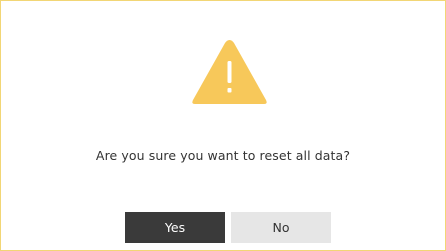  I want to click on no-button: No, so click(281, 227).